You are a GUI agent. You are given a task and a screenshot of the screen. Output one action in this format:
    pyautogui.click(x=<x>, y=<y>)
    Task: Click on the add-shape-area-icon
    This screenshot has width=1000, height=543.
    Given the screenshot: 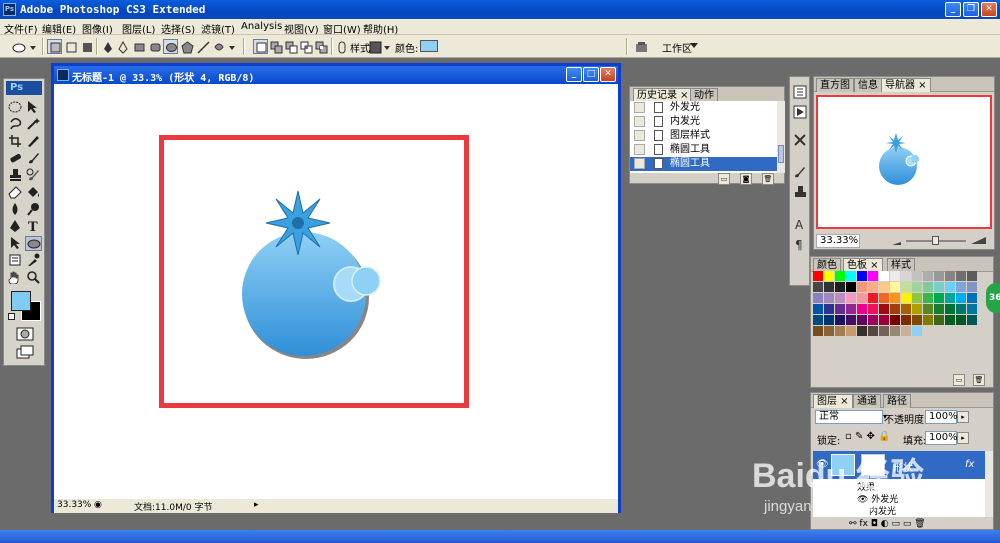 What is the action you would take?
    pyautogui.click(x=275, y=46)
    